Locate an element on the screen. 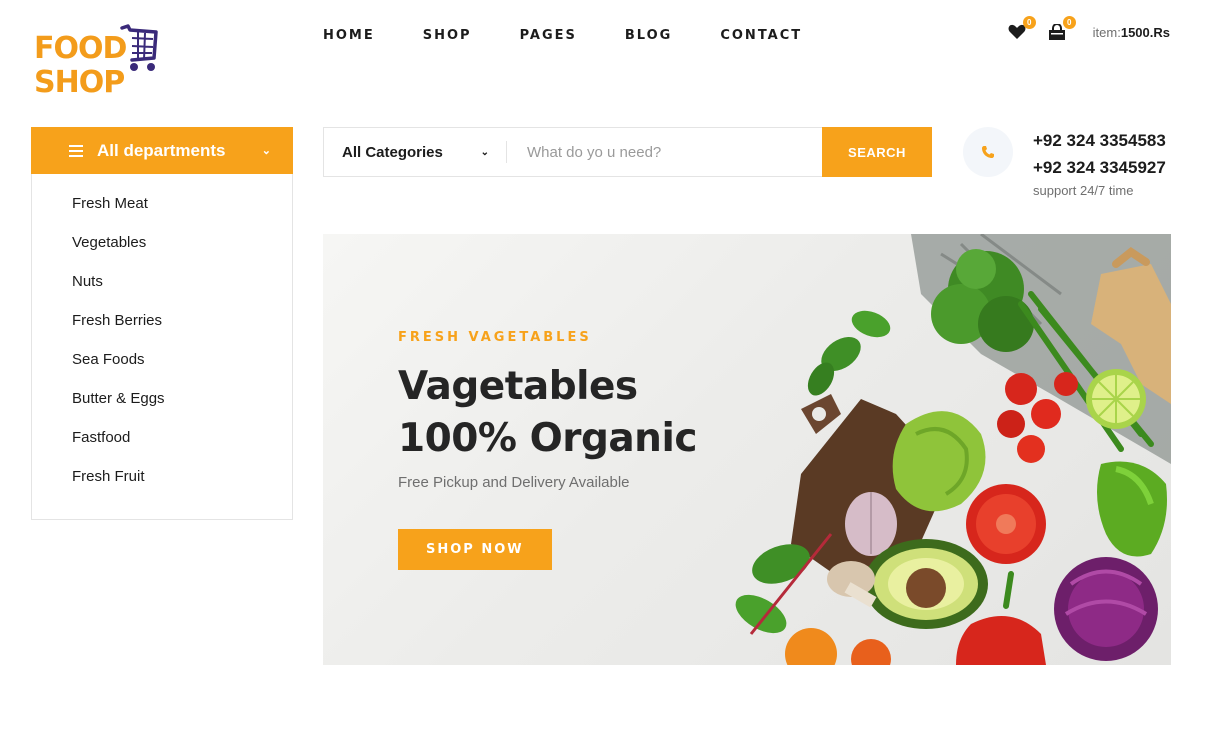 The image size is (1222, 754). menu-icon is located at coordinates (76, 151).